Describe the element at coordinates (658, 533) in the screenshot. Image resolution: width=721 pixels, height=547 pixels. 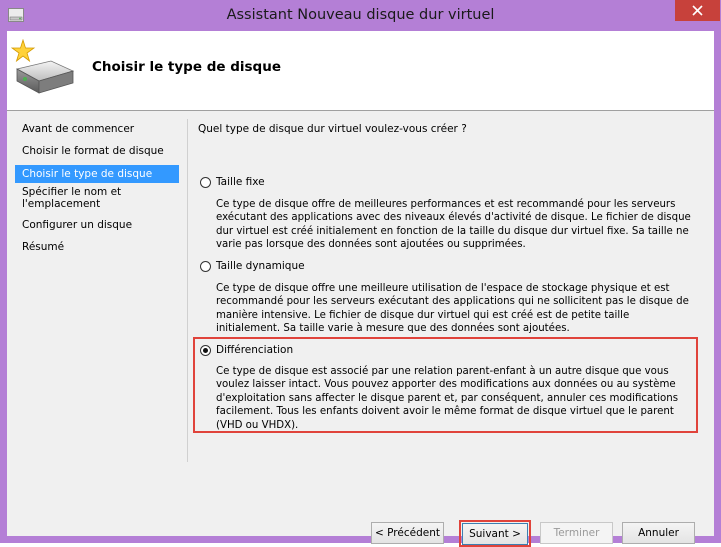
I see `cancel-button: Annuler` at that location.